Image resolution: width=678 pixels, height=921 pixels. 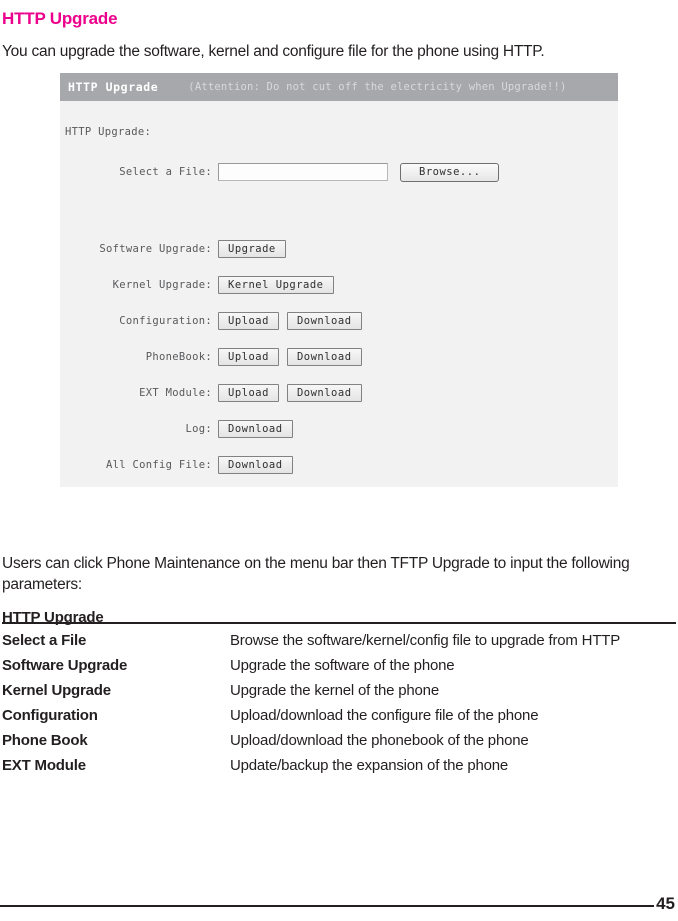 What do you see at coordinates (50, 715) in the screenshot?
I see `definition-term: Configuration` at bounding box center [50, 715].